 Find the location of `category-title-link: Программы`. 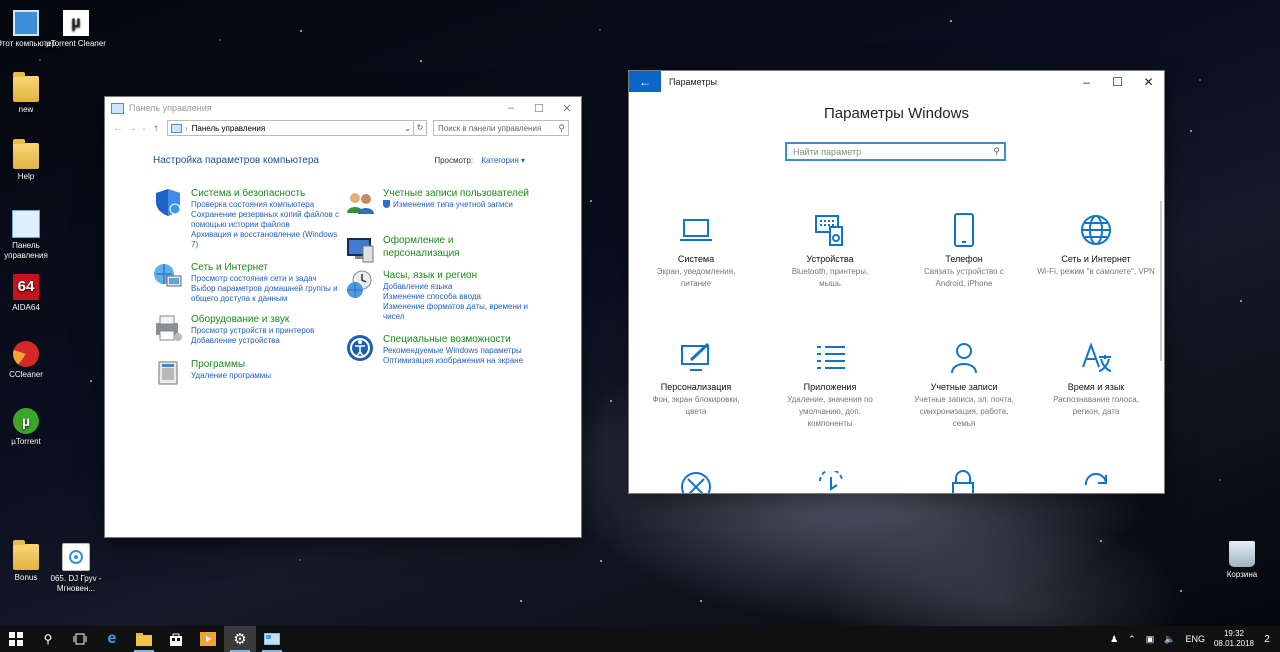

category-title-link: Программы is located at coordinates (231, 364).